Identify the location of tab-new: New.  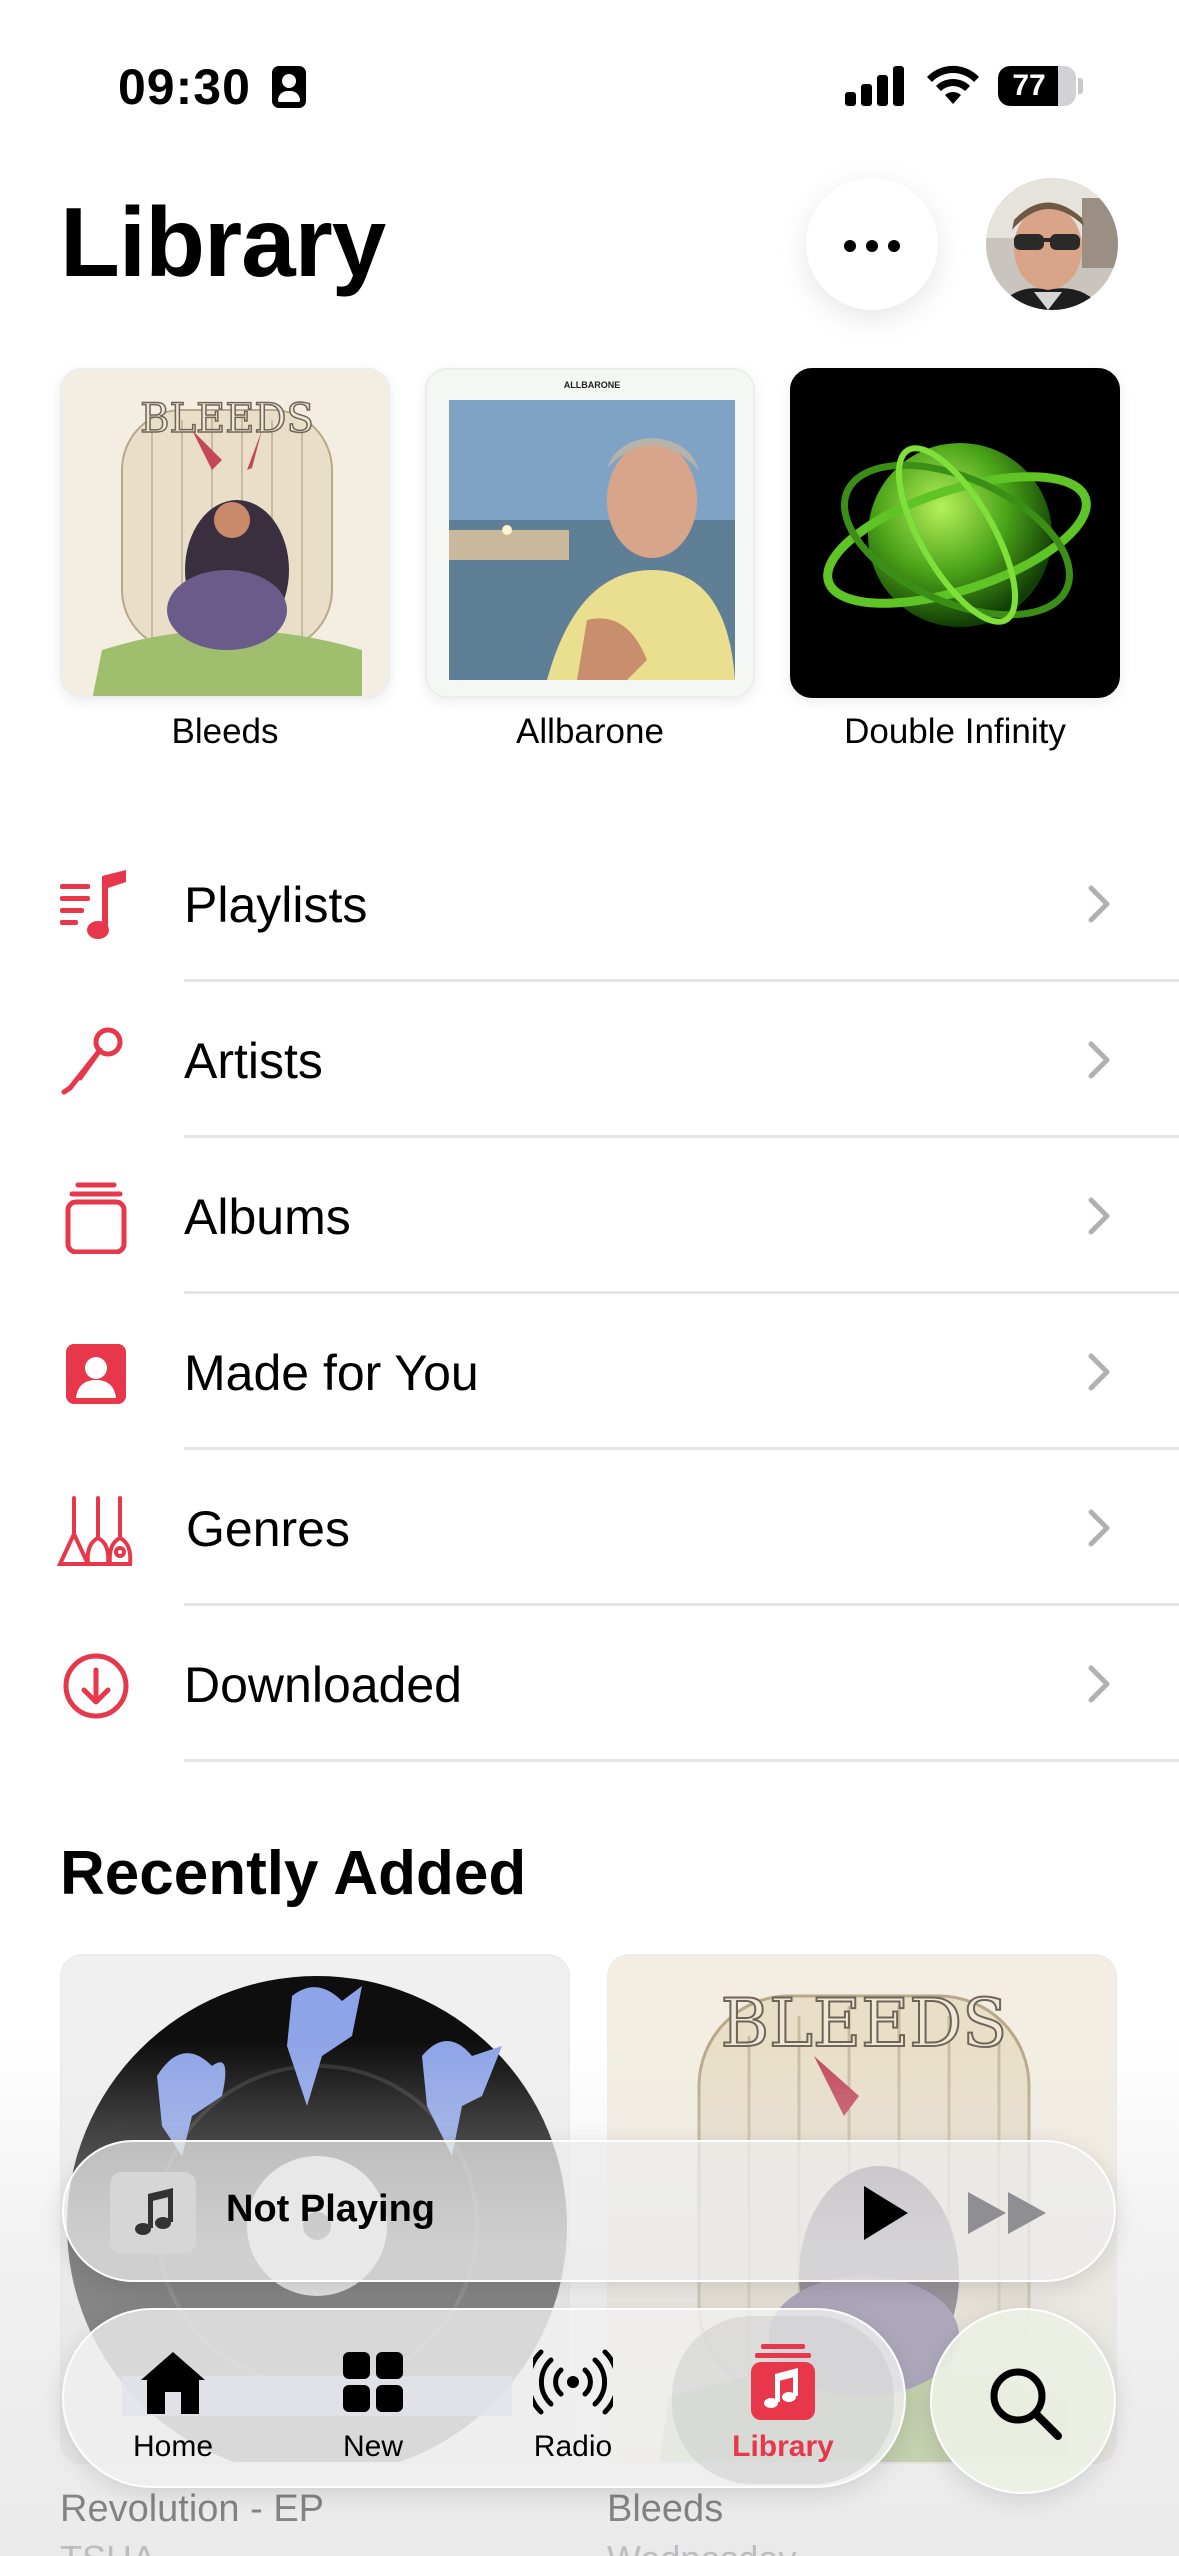
(373, 2400).